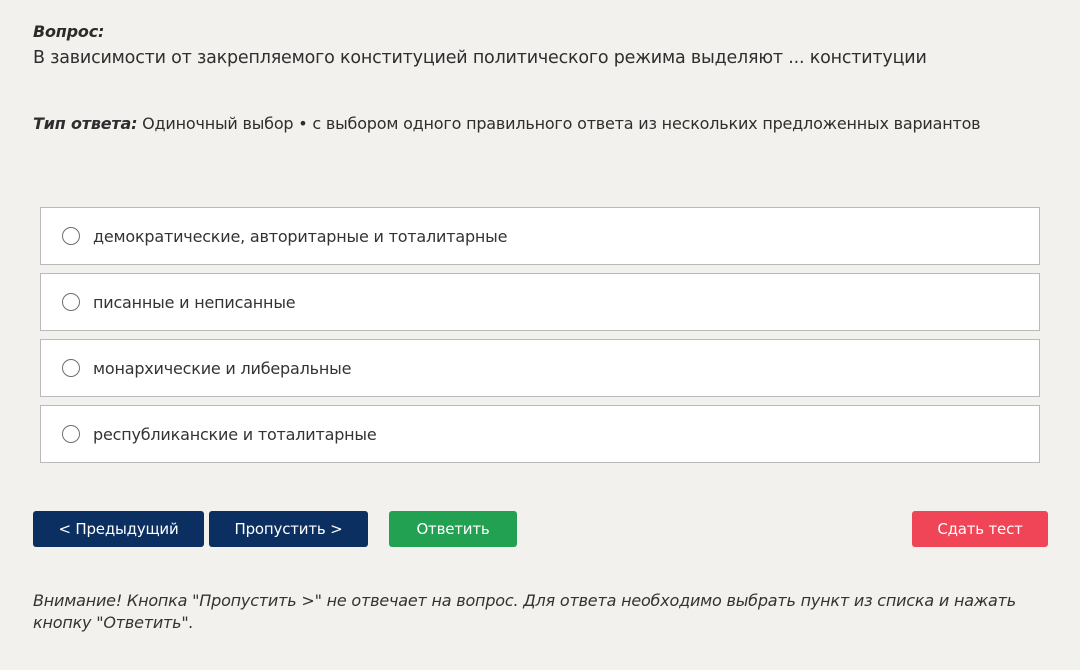 The width and height of the screenshot is (1080, 670). Describe the element at coordinates (288, 529) in the screenshot. I see `skip-button: Пропустить >` at that location.